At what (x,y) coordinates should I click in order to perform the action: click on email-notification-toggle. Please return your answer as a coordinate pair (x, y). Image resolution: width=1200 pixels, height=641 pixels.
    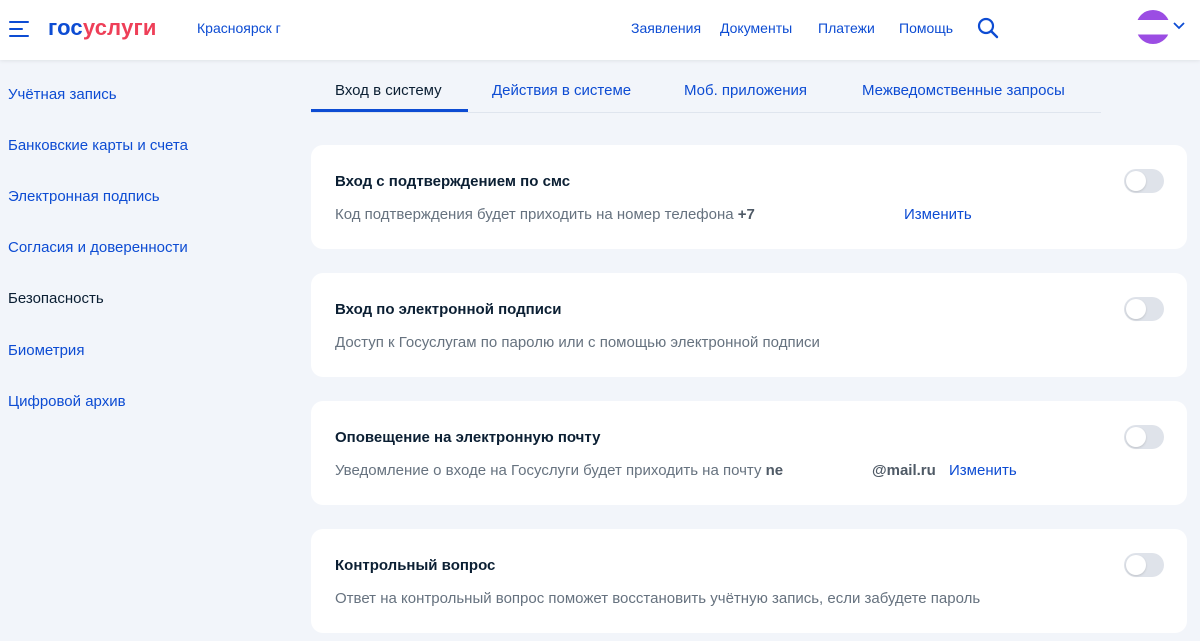
    Looking at the image, I should click on (1144, 437).